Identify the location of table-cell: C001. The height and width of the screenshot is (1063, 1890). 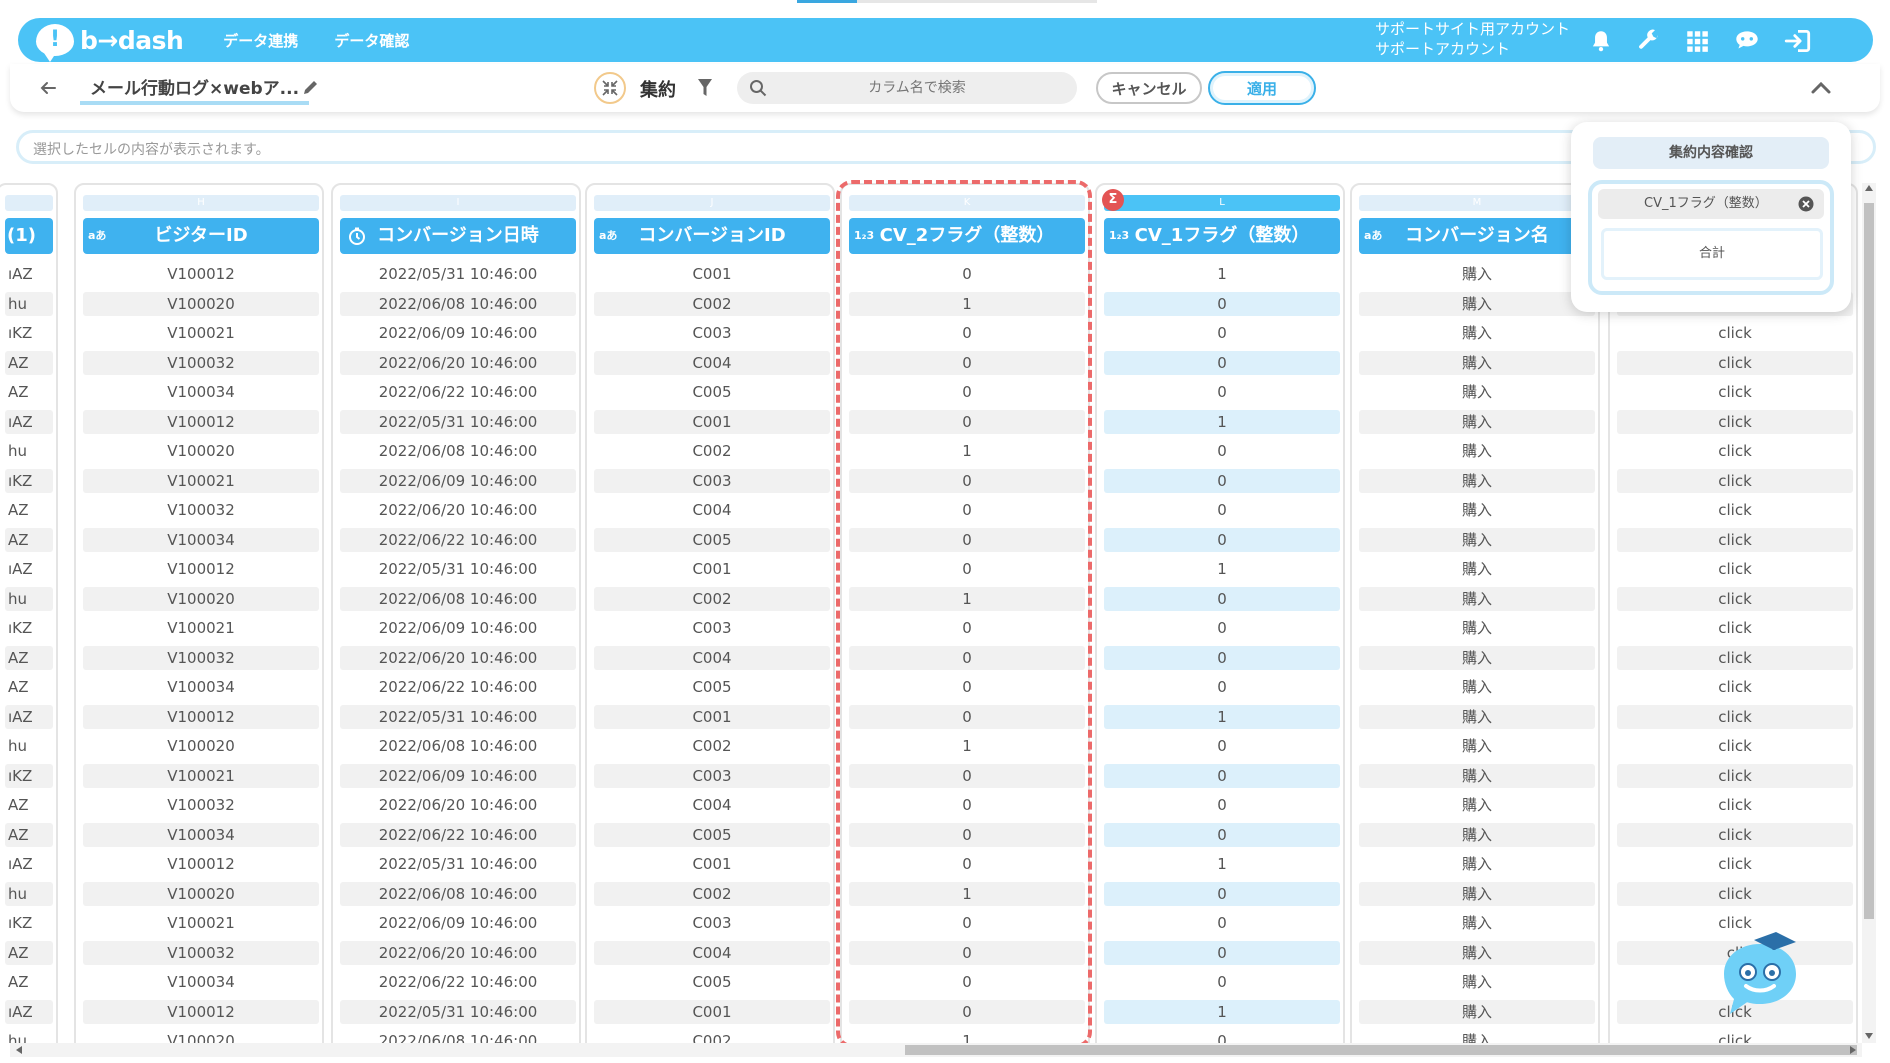
(712, 421).